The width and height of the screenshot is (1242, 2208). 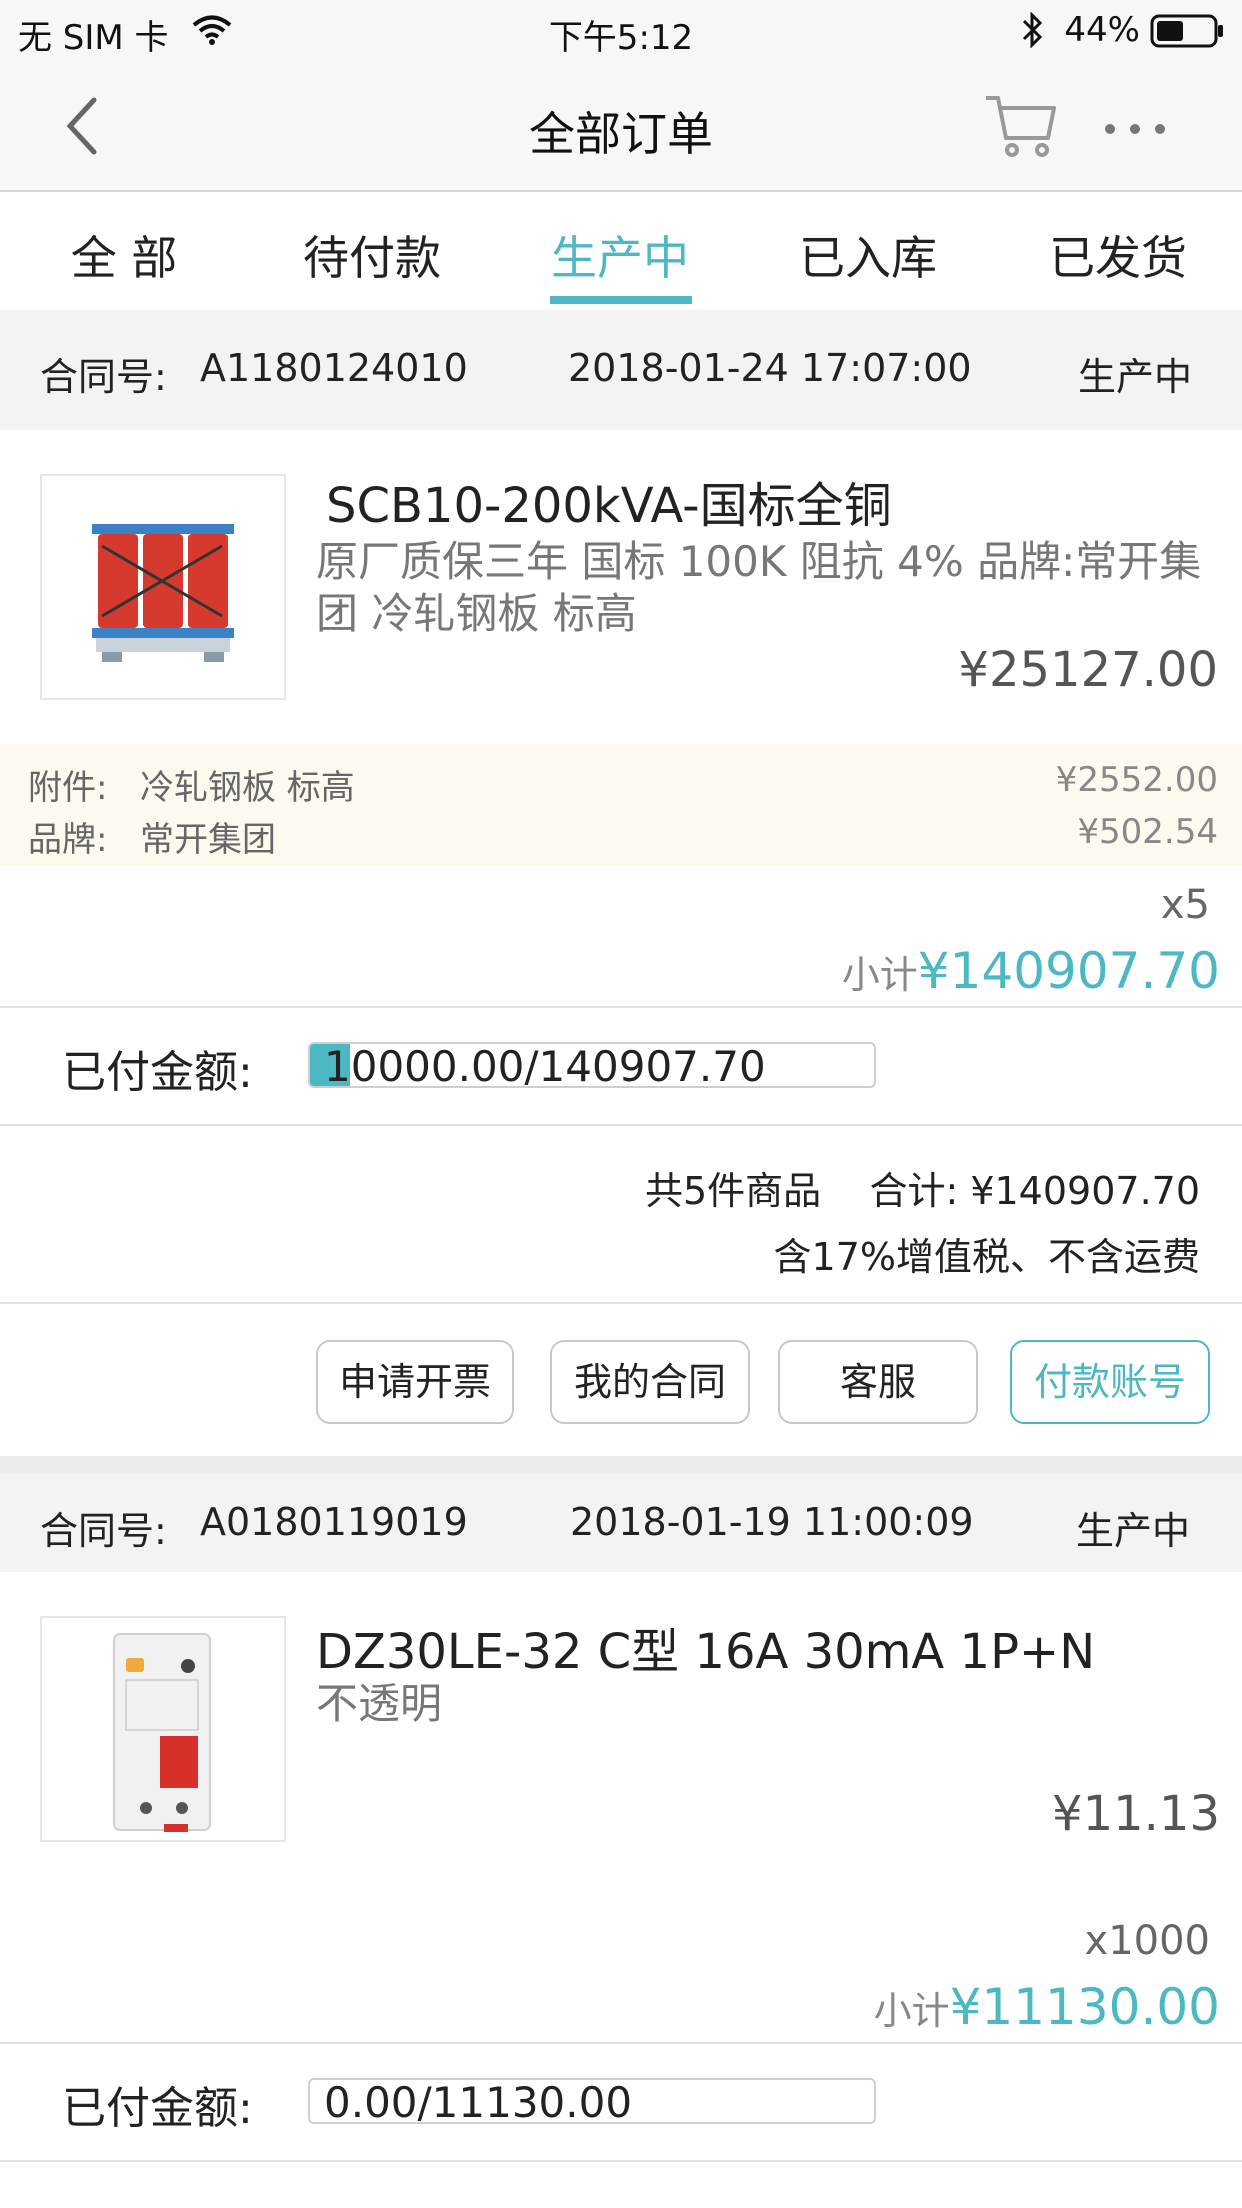 I want to click on subtotal: 小计¥11130.00, so click(x=1047, y=2007).